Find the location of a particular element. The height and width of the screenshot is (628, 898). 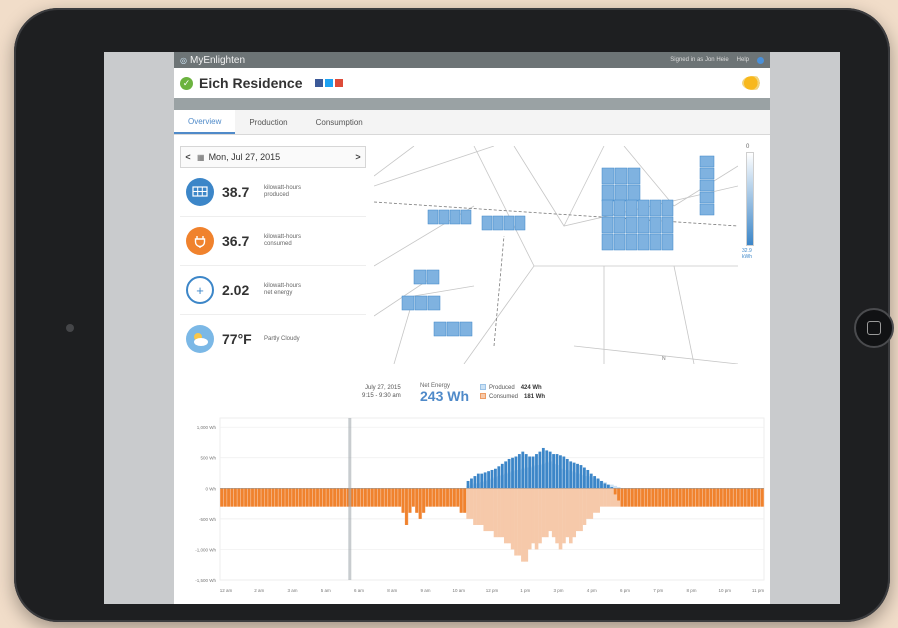

property-lines is located at coordinates (556, 255).